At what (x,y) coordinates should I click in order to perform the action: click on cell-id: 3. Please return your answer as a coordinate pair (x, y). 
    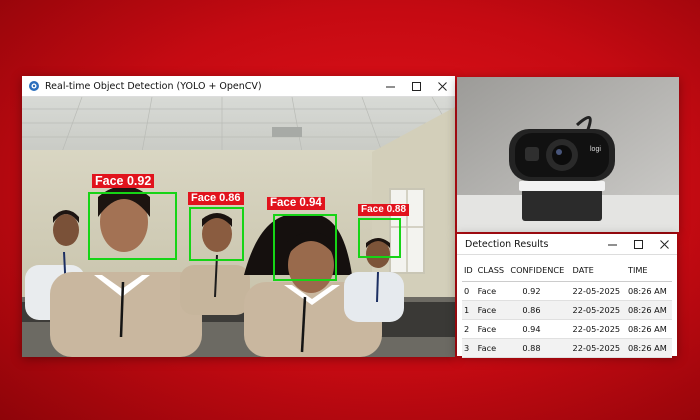
    Looking at the image, I should click on (469, 348).